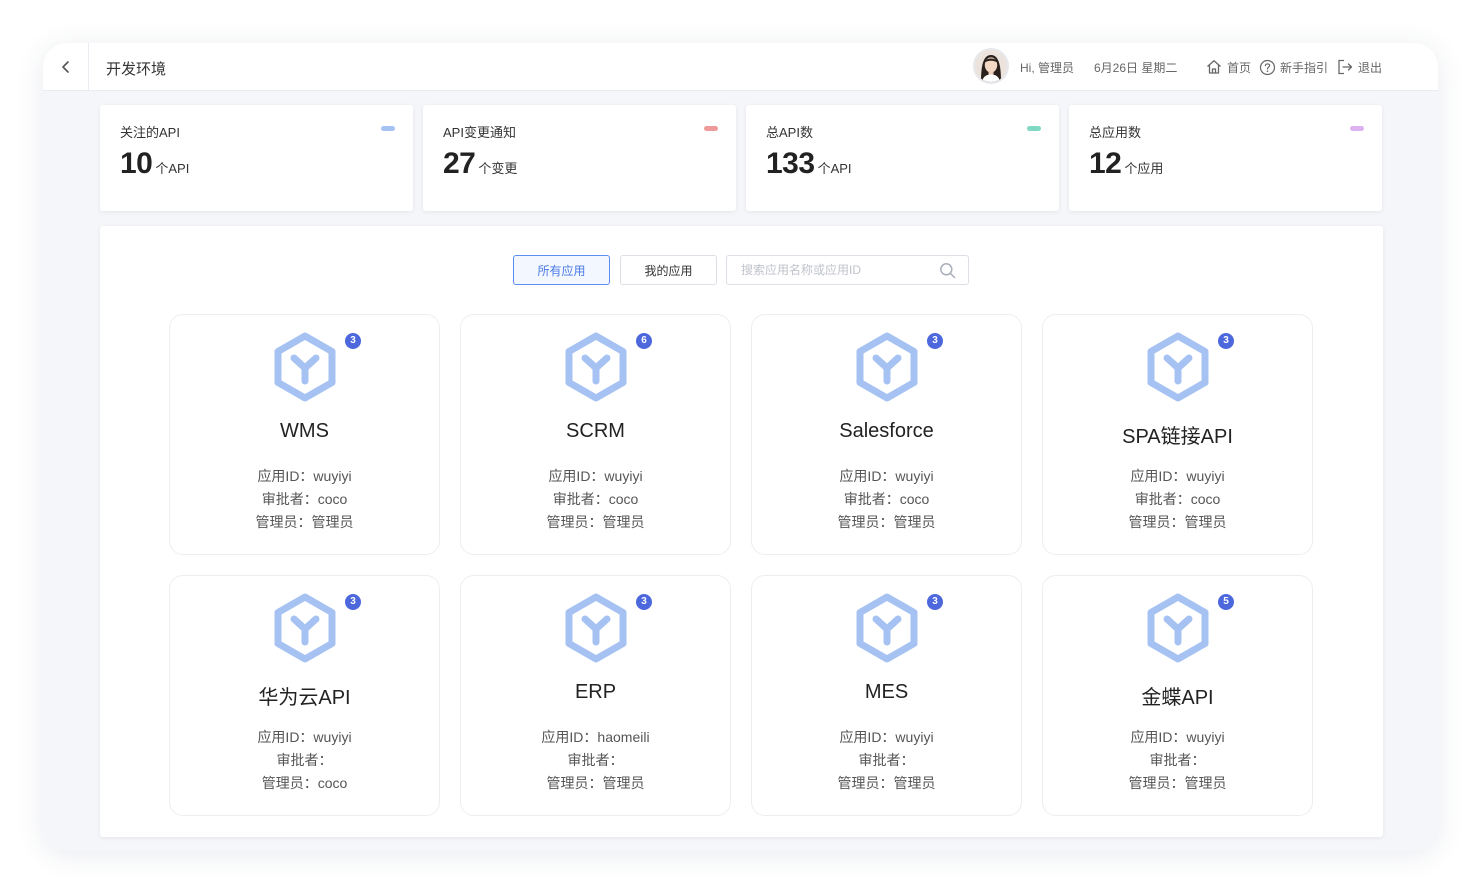  Describe the element at coordinates (886, 431) in the screenshot. I see `app-name: Salesforce` at that location.